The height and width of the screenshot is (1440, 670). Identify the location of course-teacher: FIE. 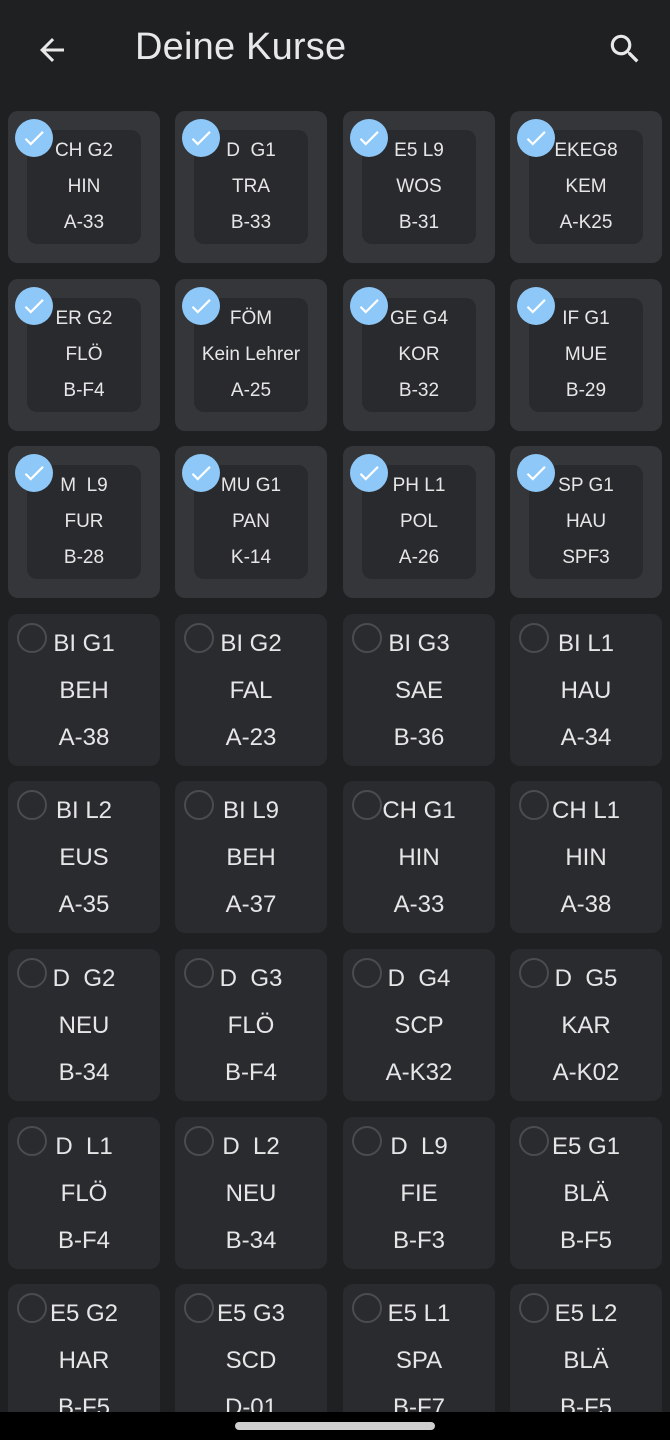
(419, 1193).